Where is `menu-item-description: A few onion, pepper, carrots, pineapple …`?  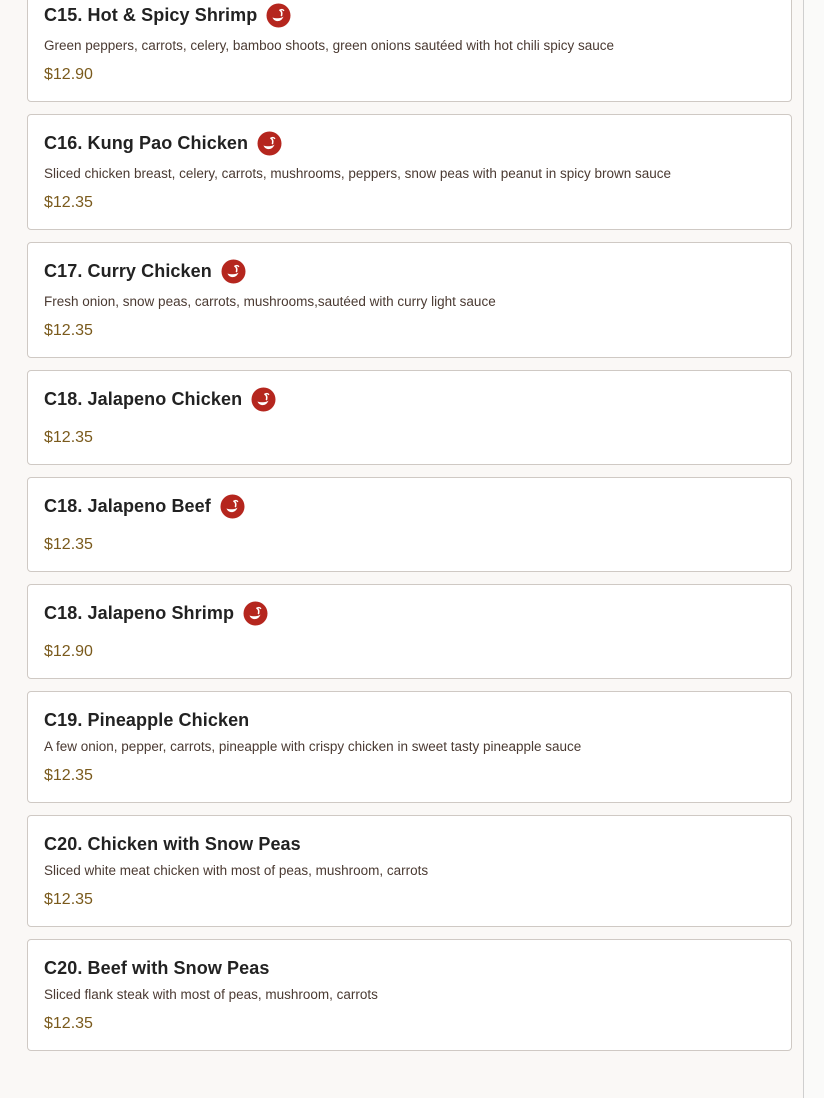
menu-item-description: A few onion, pepper, carrots, pineapple … is located at coordinates (313, 746).